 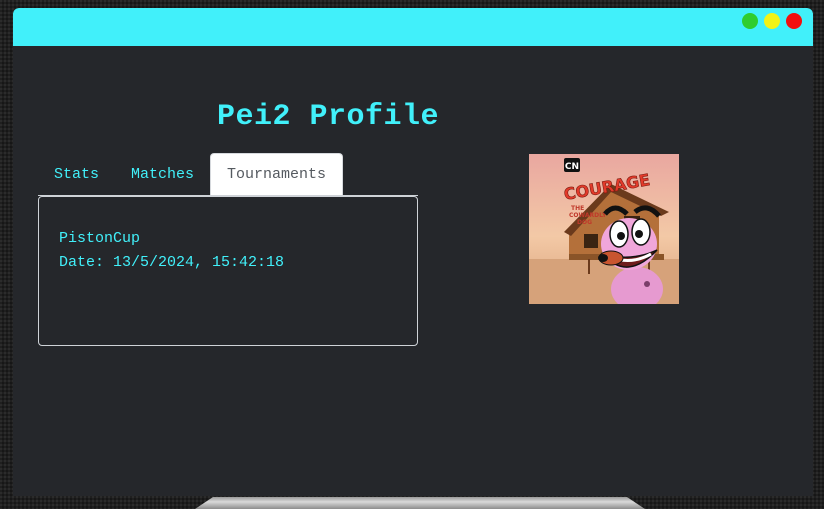 I want to click on cartoon-dog-avatar-icon: CN COURAGE THE COWARDLY DOG, so click(x=604, y=229).